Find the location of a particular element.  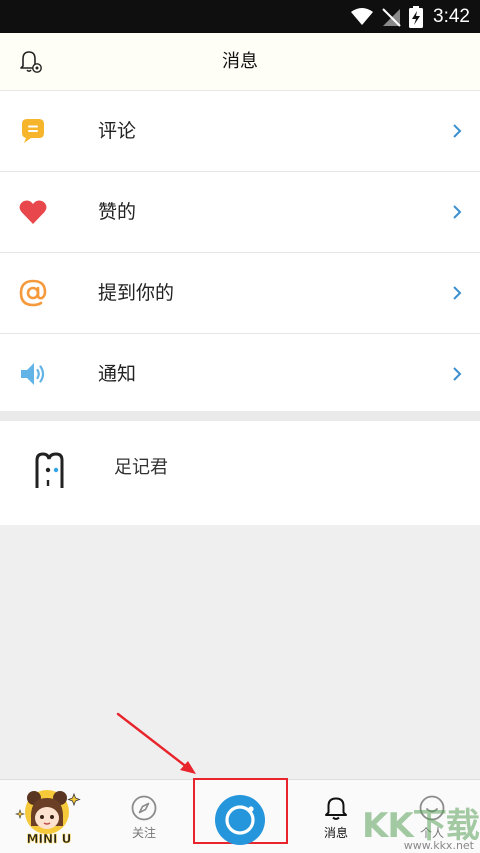

compass-icon is located at coordinates (144, 808).